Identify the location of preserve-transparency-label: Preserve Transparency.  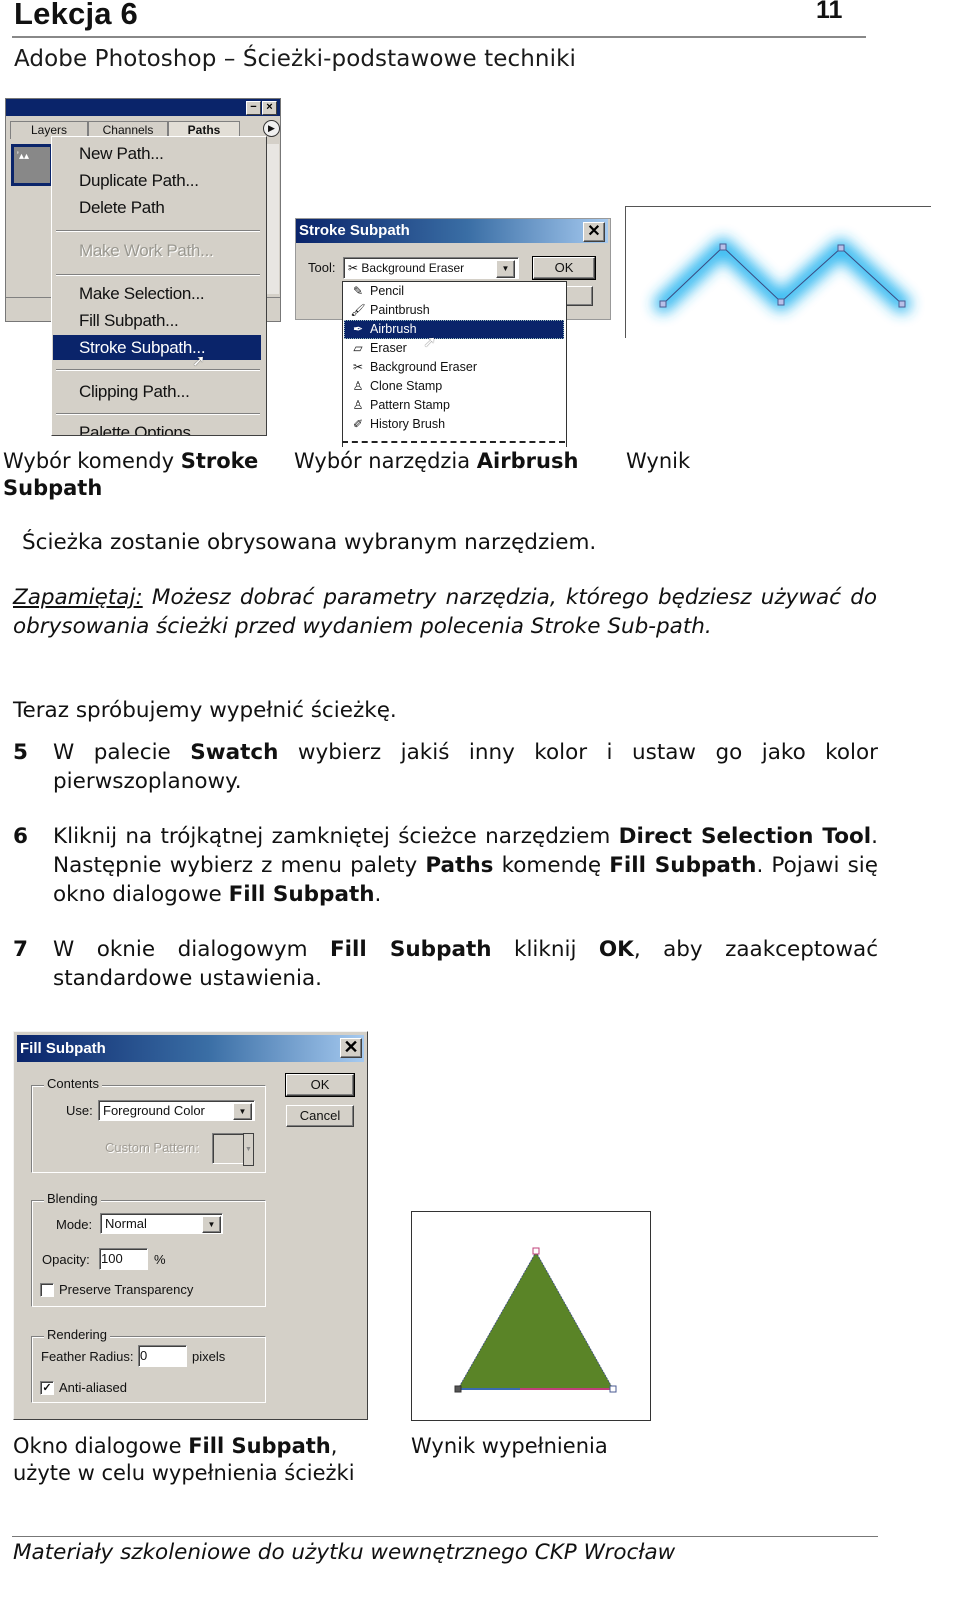
(126, 1289).